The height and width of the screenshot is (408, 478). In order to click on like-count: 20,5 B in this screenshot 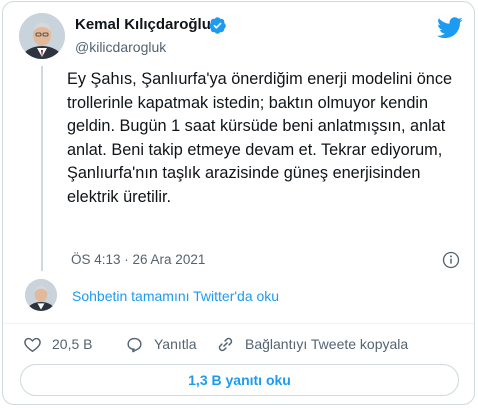, I will do `click(72, 344)`.